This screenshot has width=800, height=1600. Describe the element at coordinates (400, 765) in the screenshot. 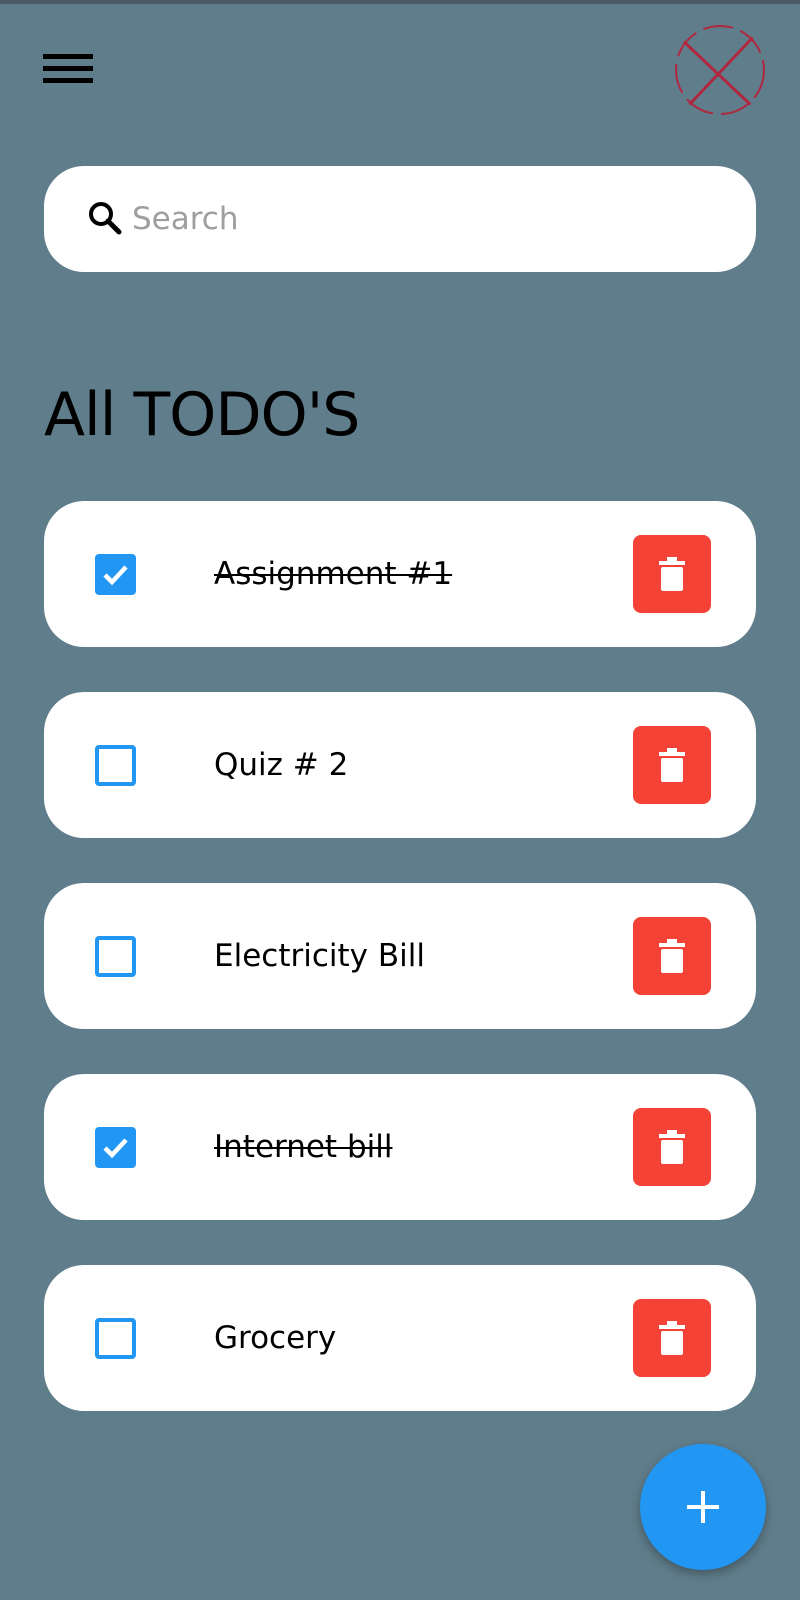

I see `todo-item: Quiz # 2` at that location.